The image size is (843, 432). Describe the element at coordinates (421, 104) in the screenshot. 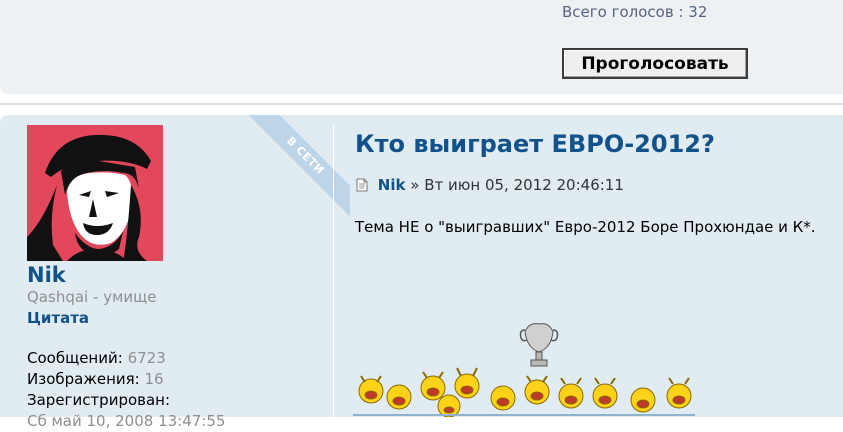

I see `divider` at that location.